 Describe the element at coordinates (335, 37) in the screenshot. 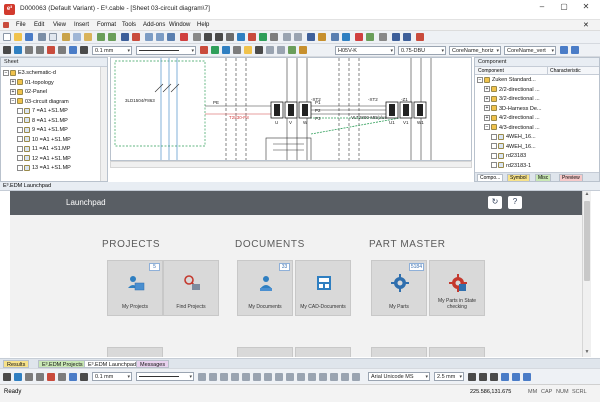

I see `navigator-icon` at that location.